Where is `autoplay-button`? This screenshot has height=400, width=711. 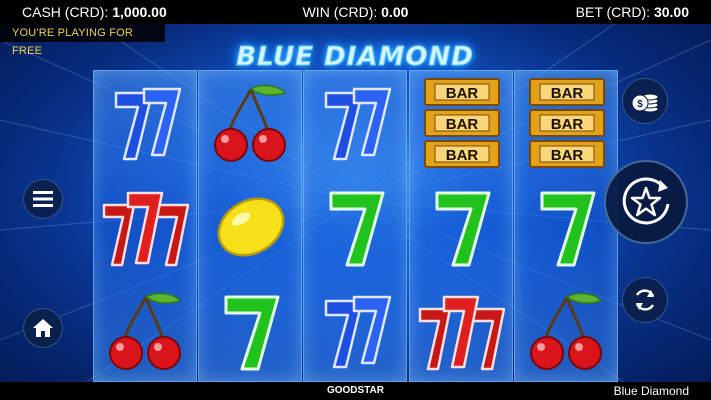
autoplay-button is located at coordinates (645, 300).